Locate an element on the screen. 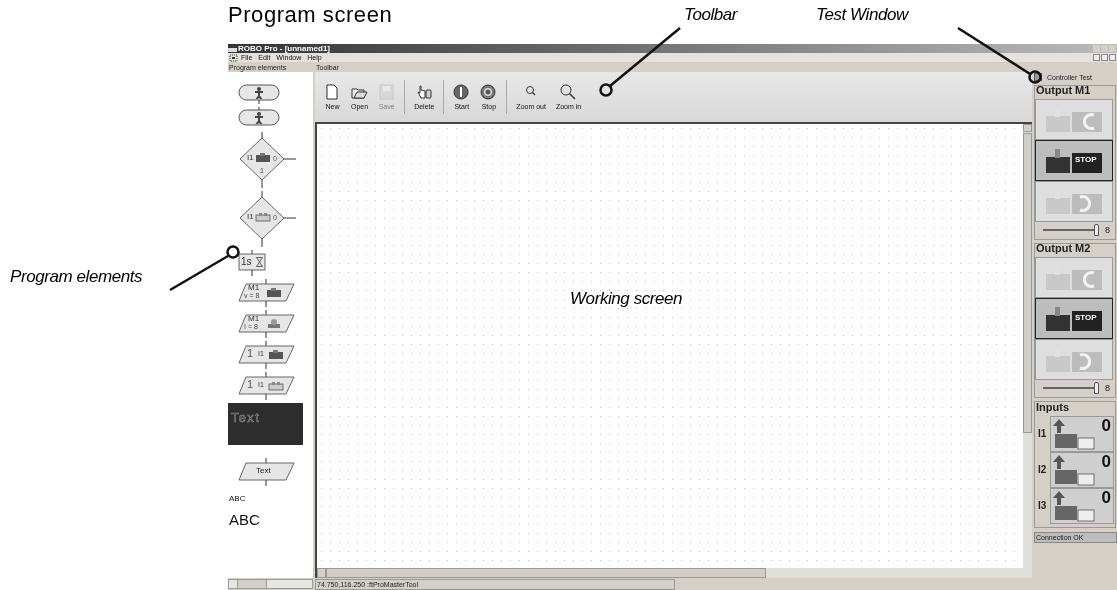 This screenshot has height=590, width=1117. group-title: Output M1 is located at coordinates (1063, 90).